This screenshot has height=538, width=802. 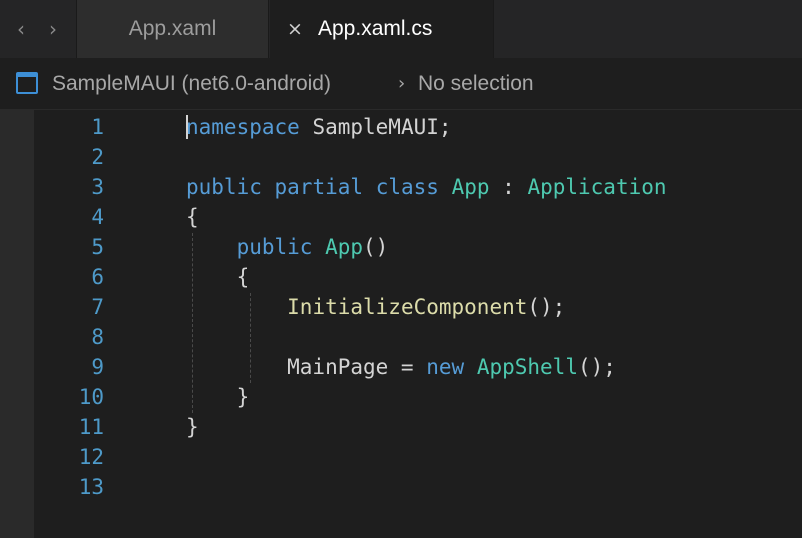 What do you see at coordinates (476, 84) in the screenshot?
I see `breadcrumb-selection: No selection` at bounding box center [476, 84].